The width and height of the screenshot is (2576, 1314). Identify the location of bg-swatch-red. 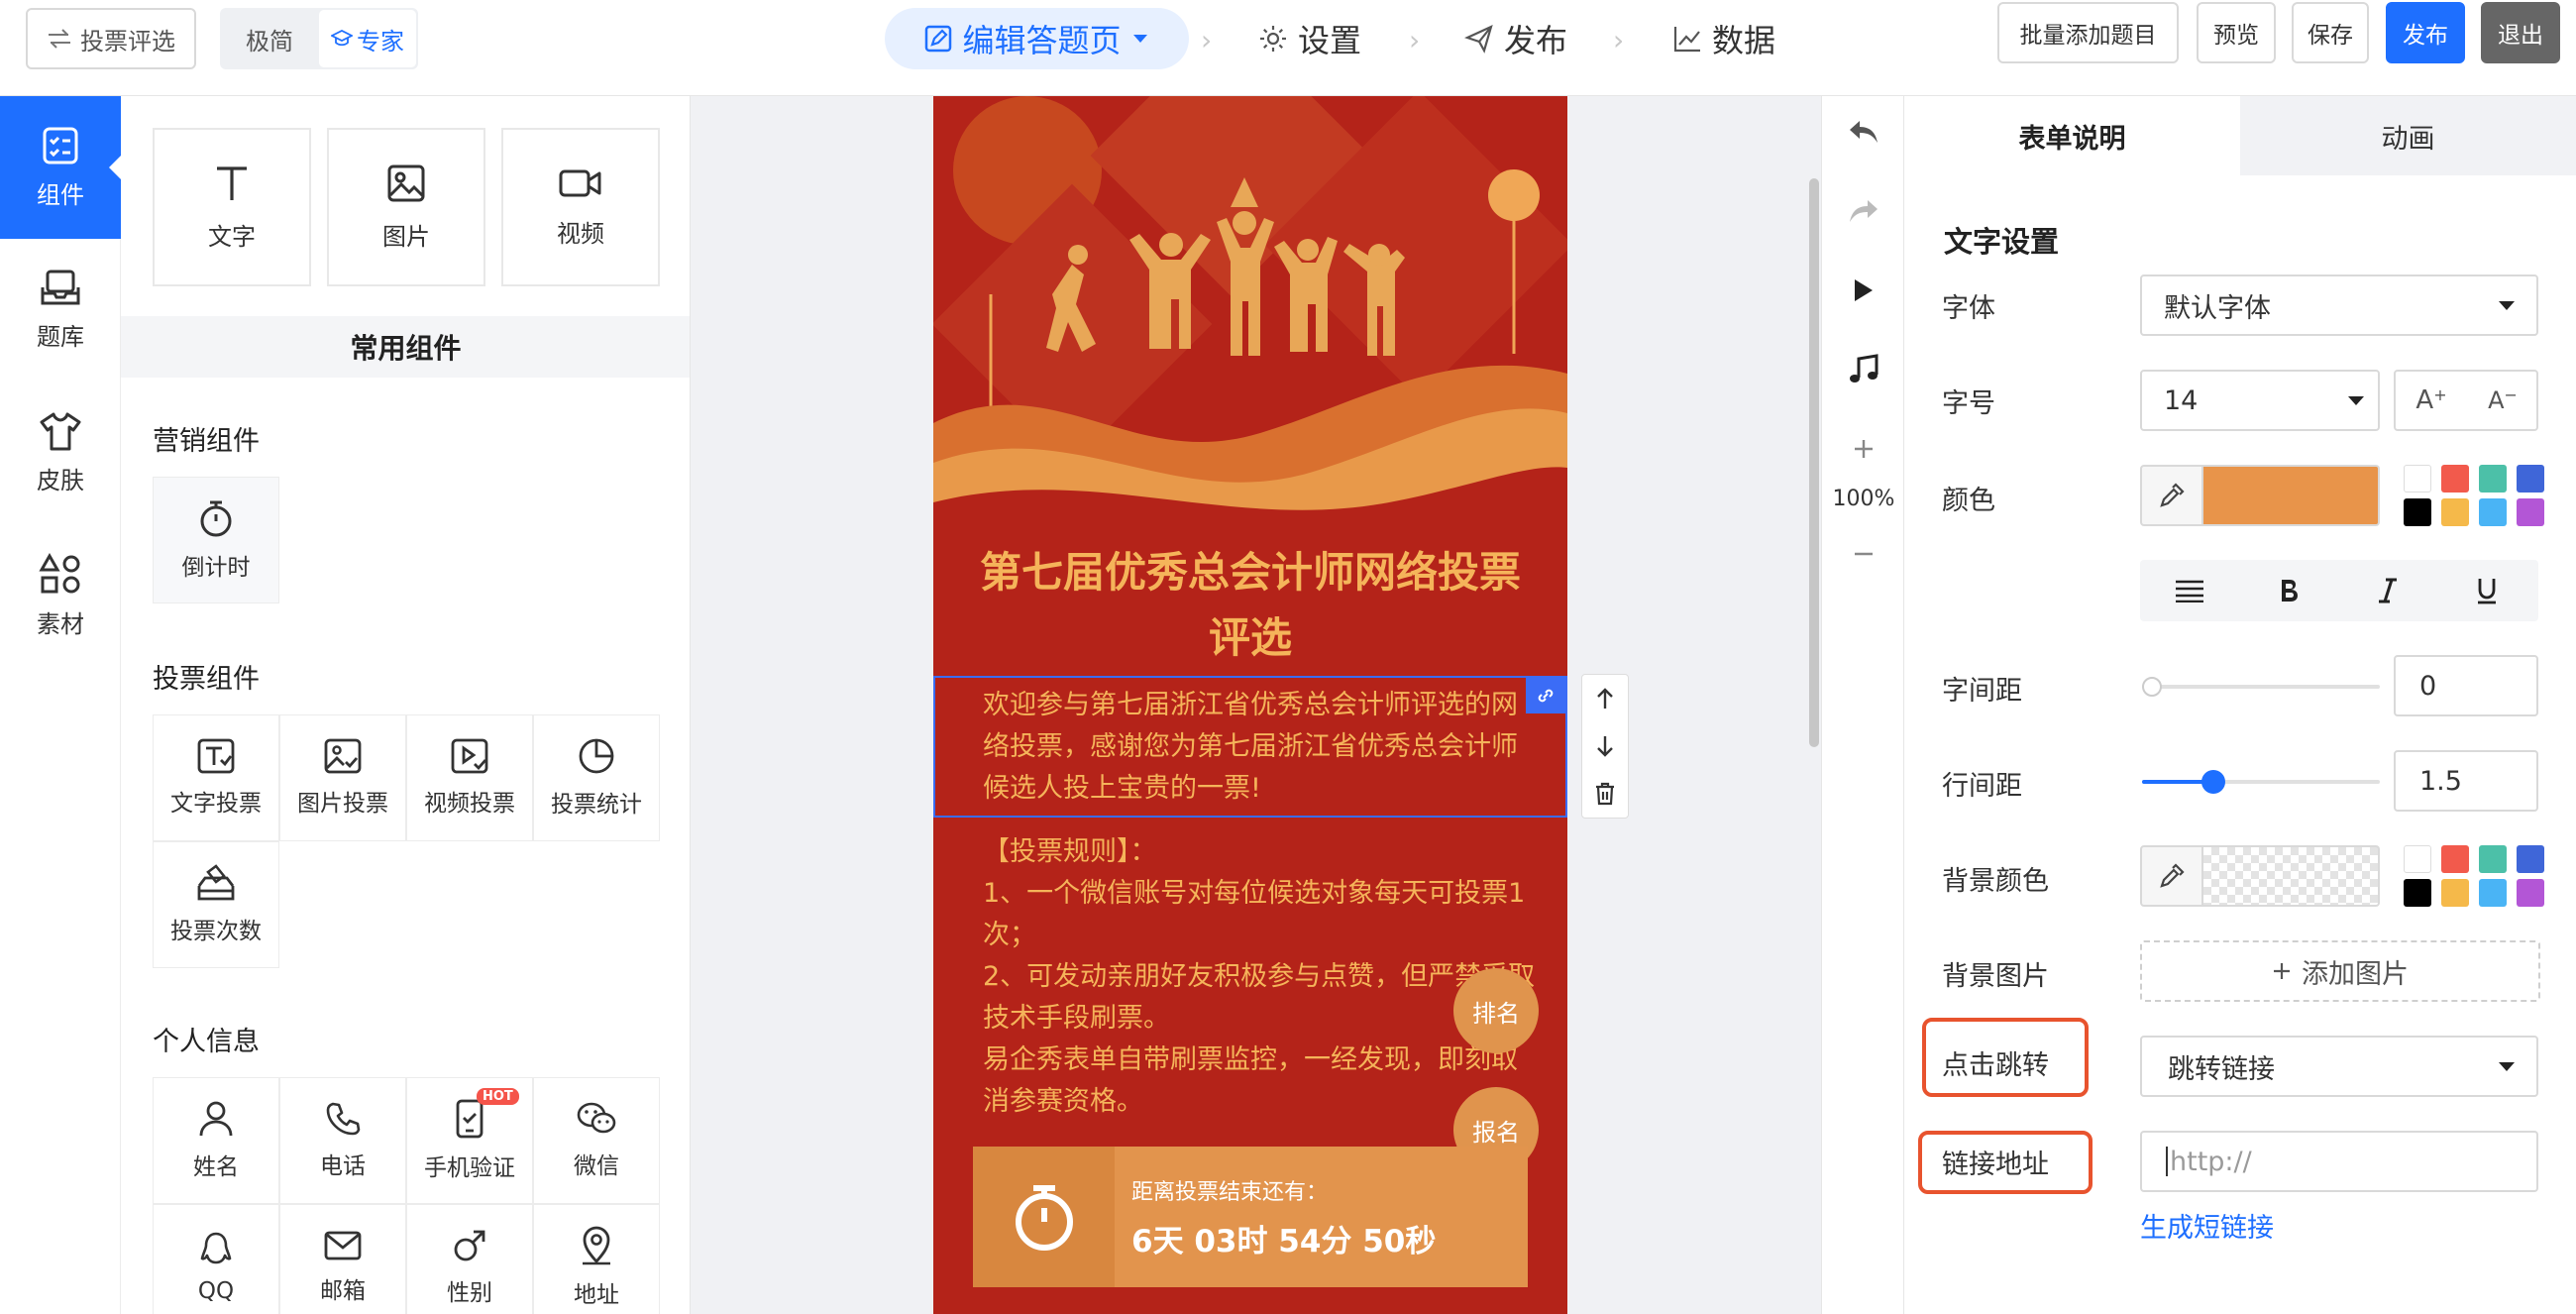
(2455, 859).